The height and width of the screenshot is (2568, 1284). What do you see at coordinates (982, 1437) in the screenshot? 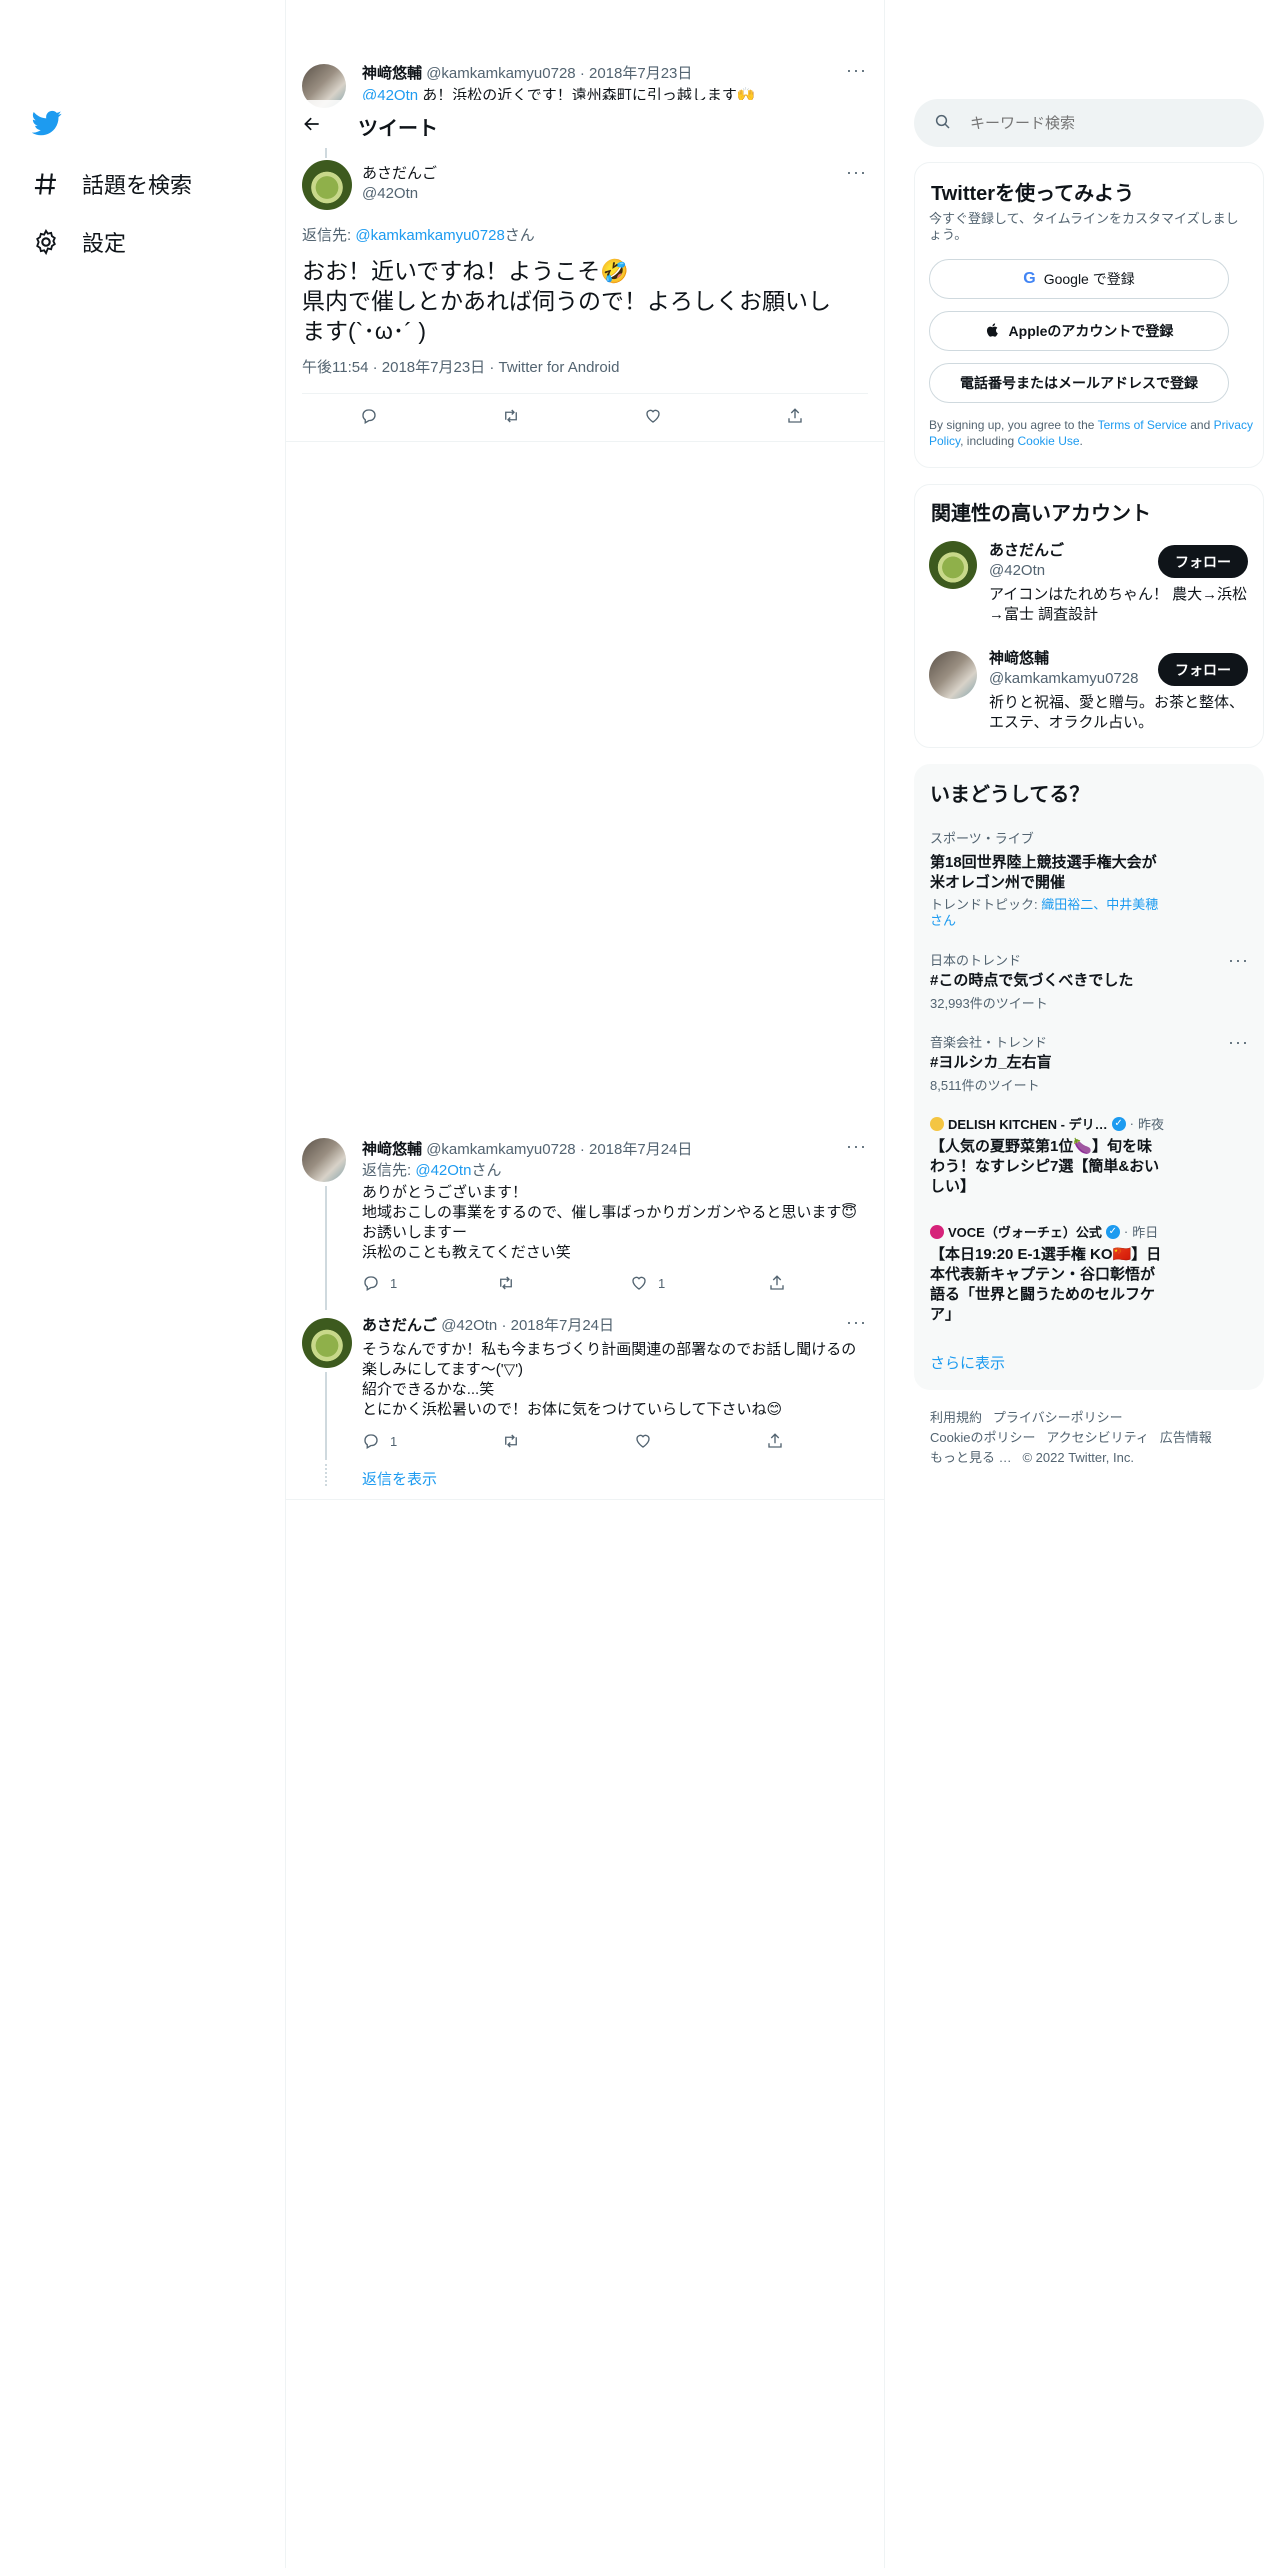
I see `footer-cookie: Cookieのポリシー` at bounding box center [982, 1437].